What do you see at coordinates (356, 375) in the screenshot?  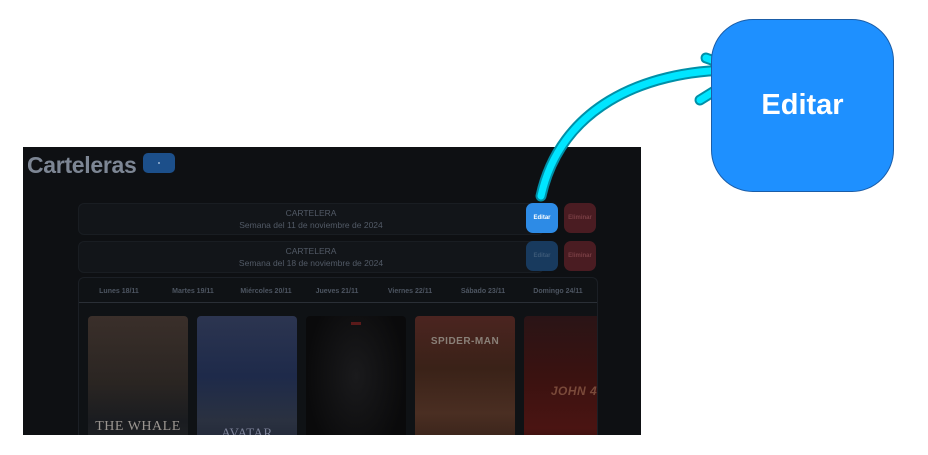 I see `black-panther-movie-poster` at bounding box center [356, 375].